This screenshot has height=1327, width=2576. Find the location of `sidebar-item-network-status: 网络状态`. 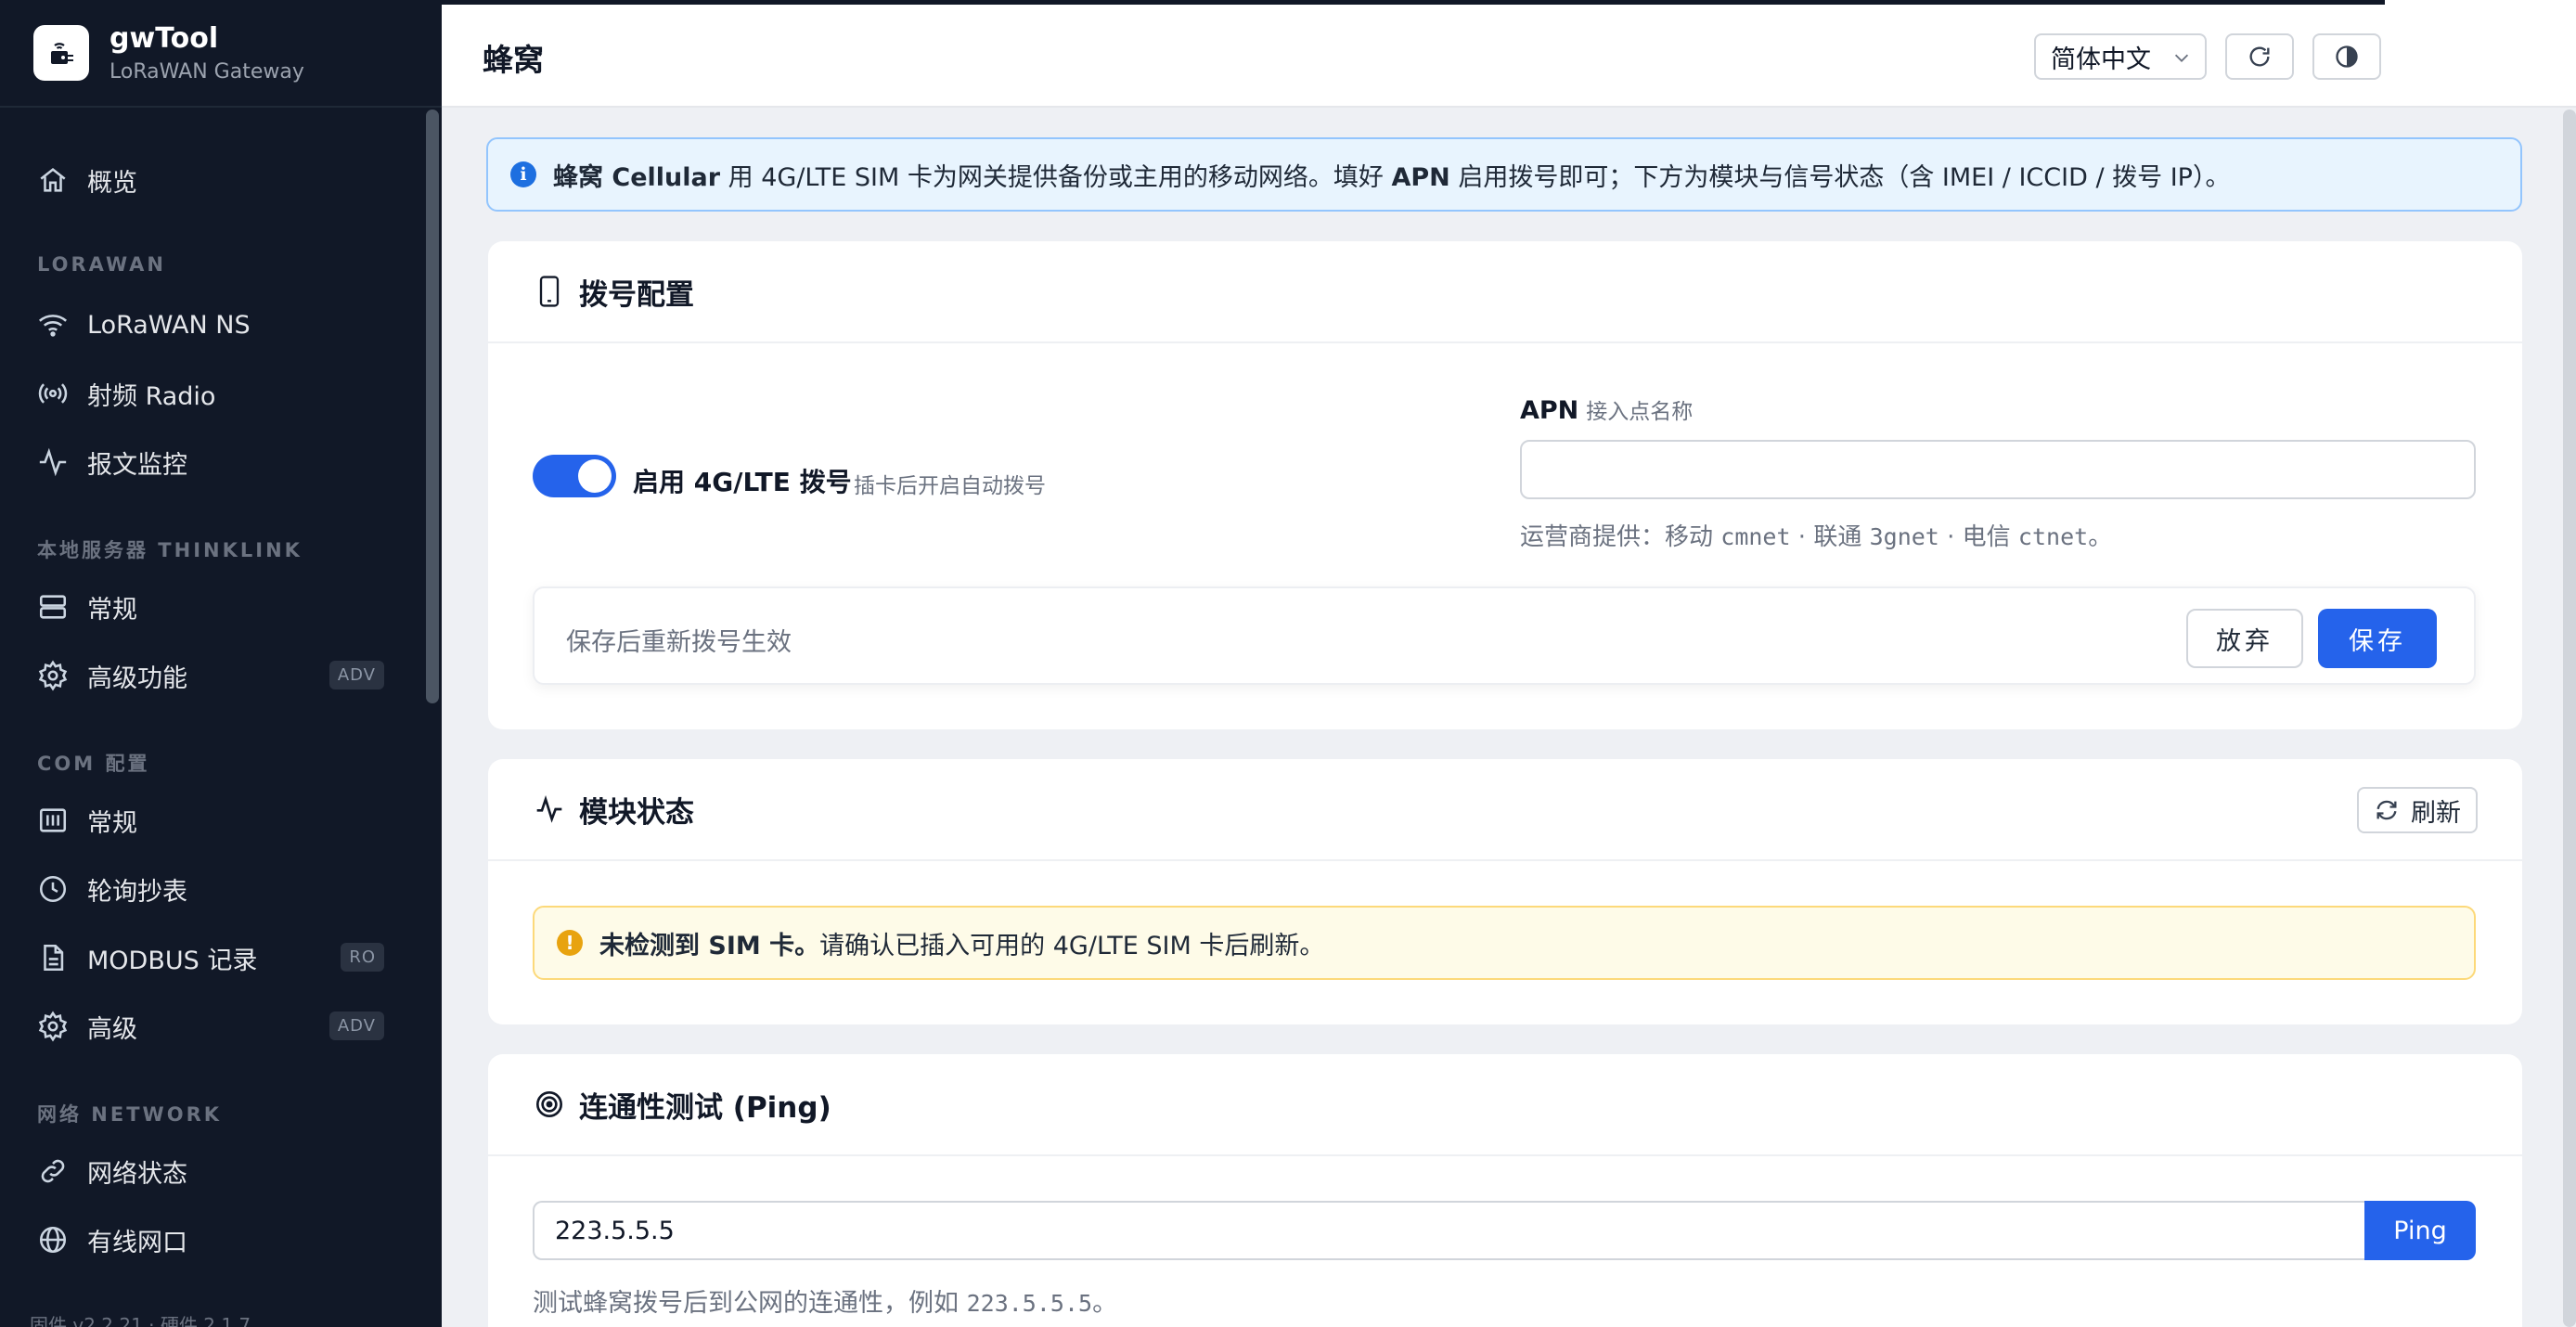

sidebar-item-network-status: 网络状态 is located at coordinates (204, 1171).